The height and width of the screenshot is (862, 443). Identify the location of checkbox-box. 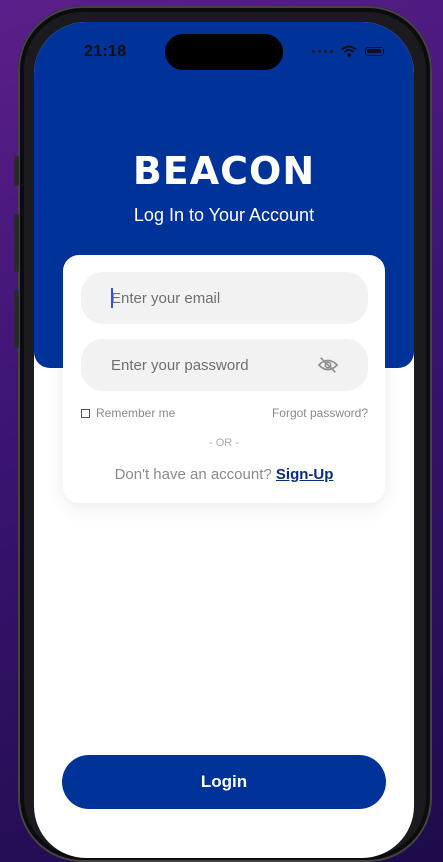
(85, 413).